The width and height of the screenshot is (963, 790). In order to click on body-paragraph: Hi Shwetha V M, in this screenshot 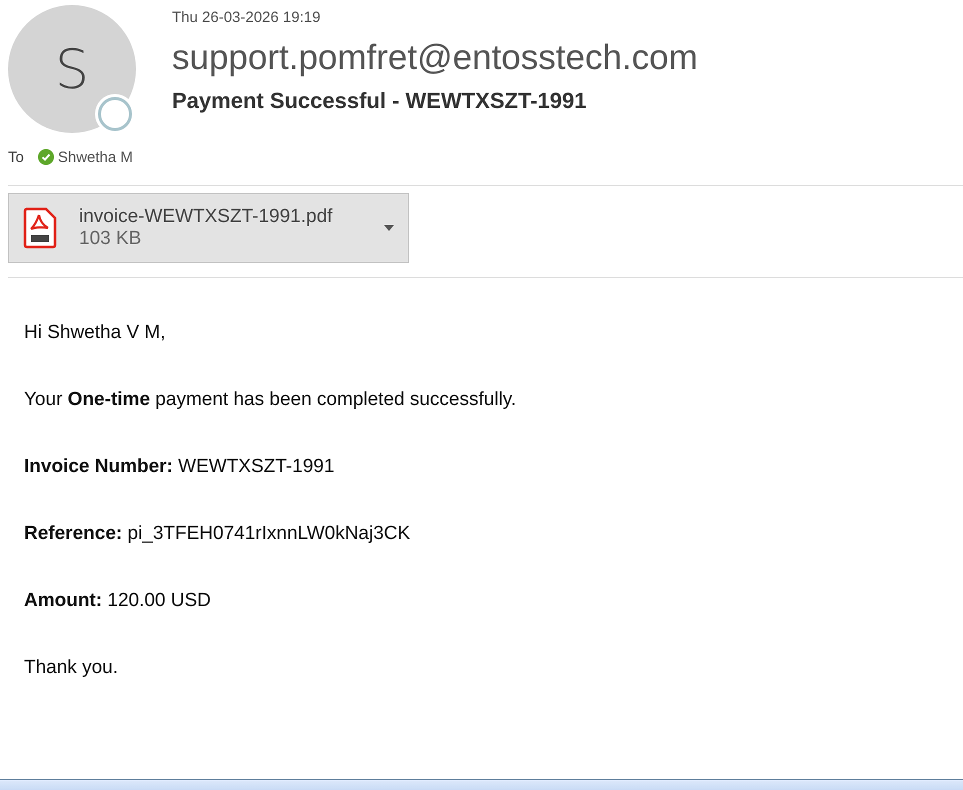, I will do `click(95, 332)`.